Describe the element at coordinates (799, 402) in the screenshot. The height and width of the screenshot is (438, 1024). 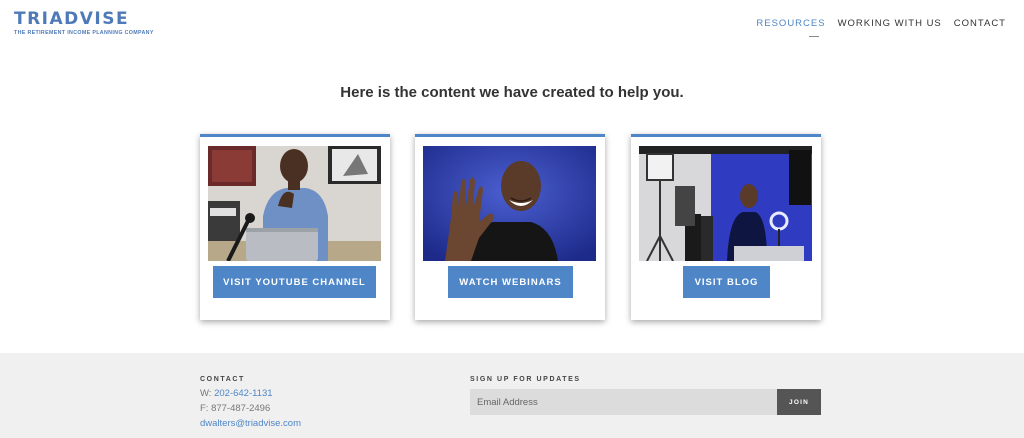
I see `join-button: JOIN` at that location.